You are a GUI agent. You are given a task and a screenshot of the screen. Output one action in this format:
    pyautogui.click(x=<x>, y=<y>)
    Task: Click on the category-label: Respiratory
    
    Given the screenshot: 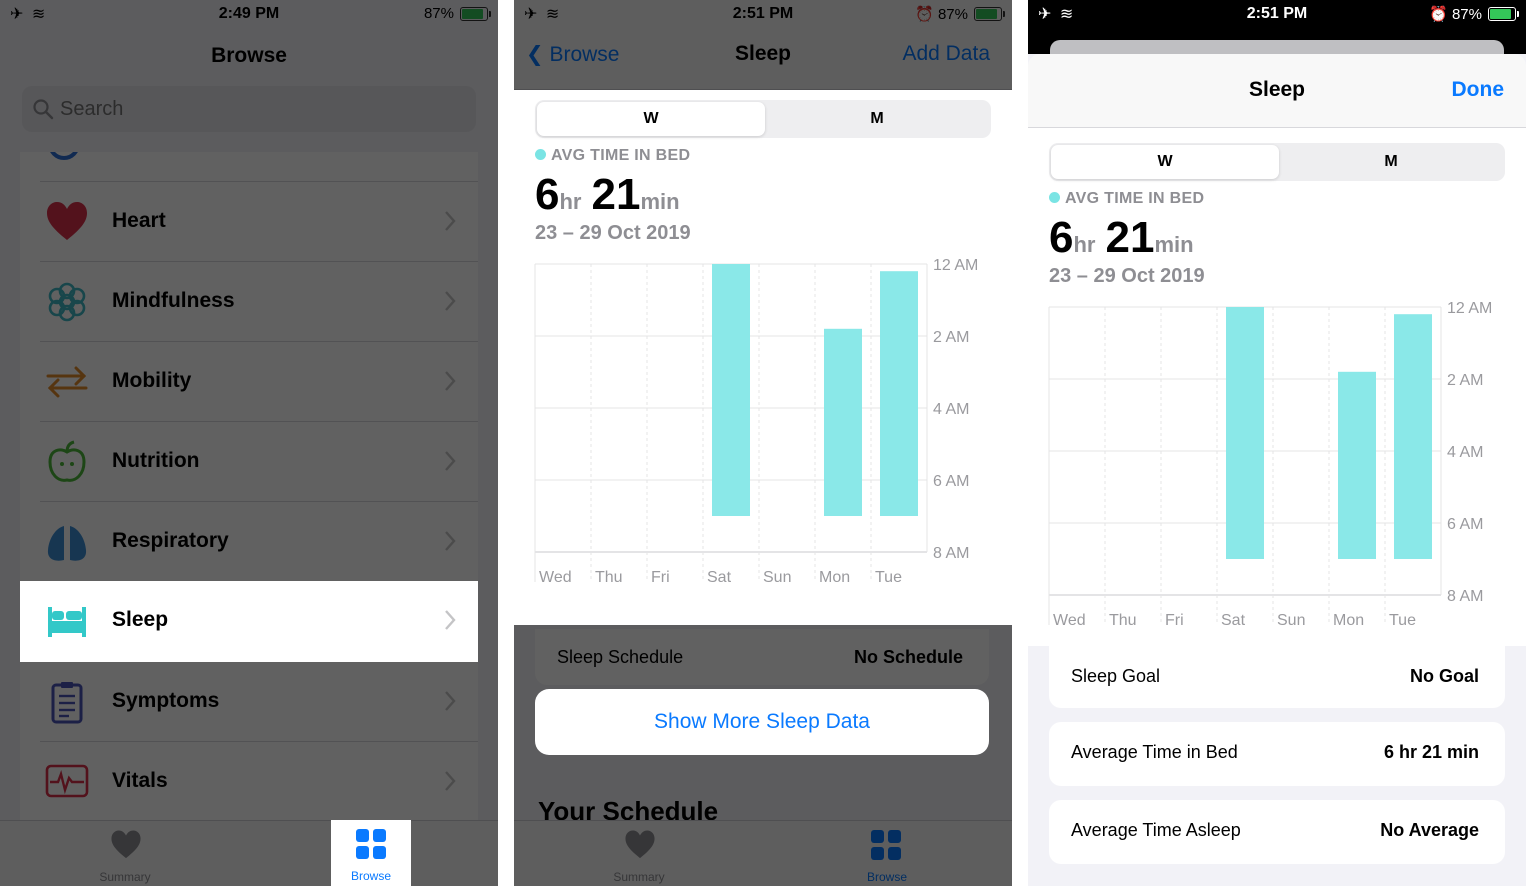 What is the action you would take?
    pyautogui.click(x=170, y=540)
    